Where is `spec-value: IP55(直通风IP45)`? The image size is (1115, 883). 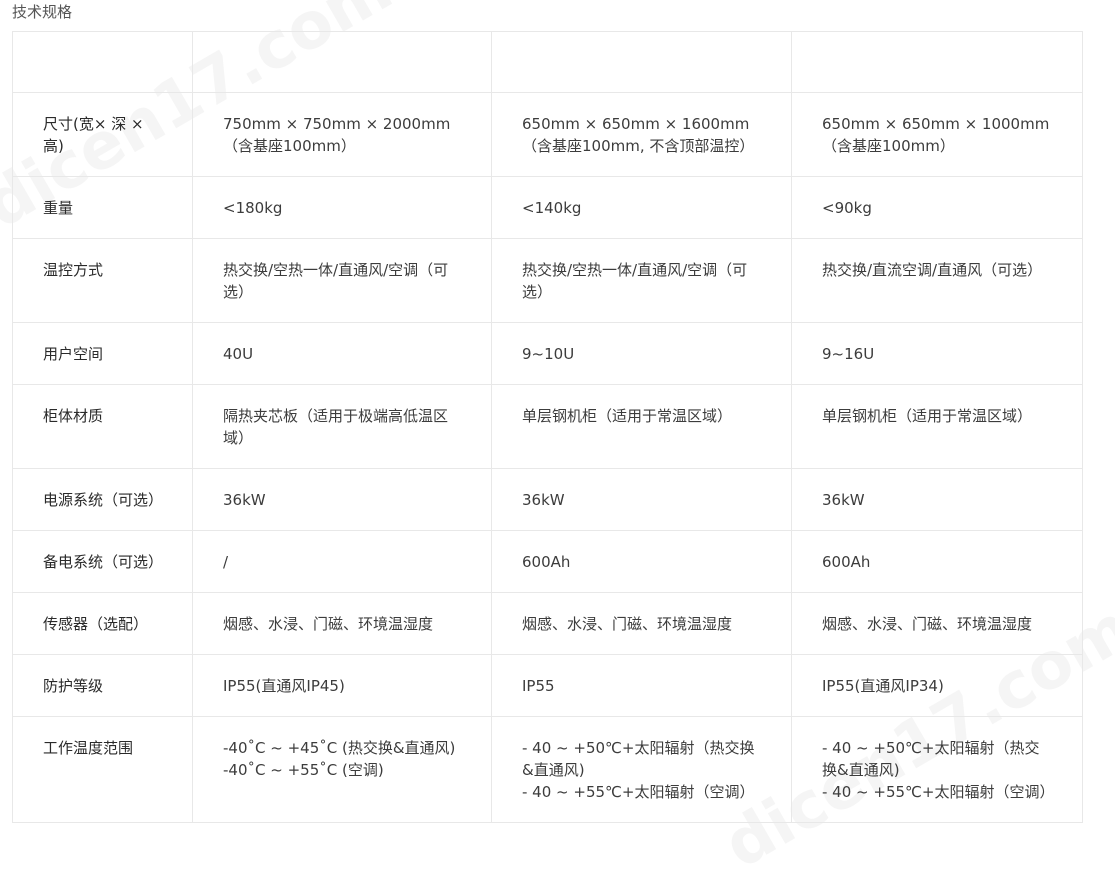 spec-value: IP55(直通风IP45) is located at coordinates (284, 686).